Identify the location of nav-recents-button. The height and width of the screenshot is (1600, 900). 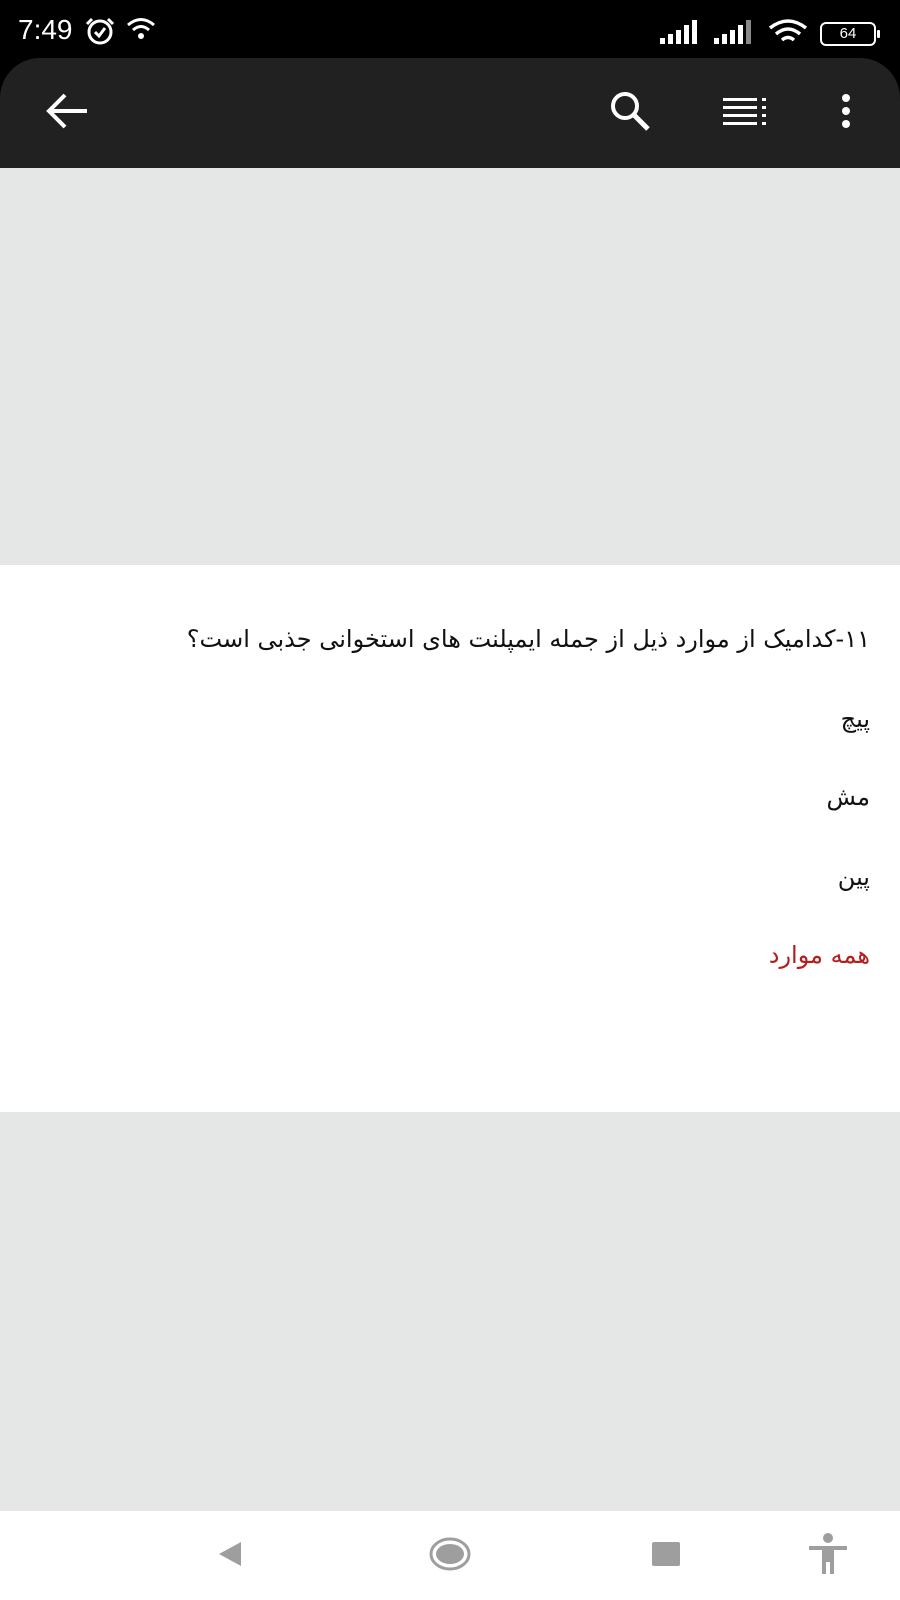
(666, 1556).